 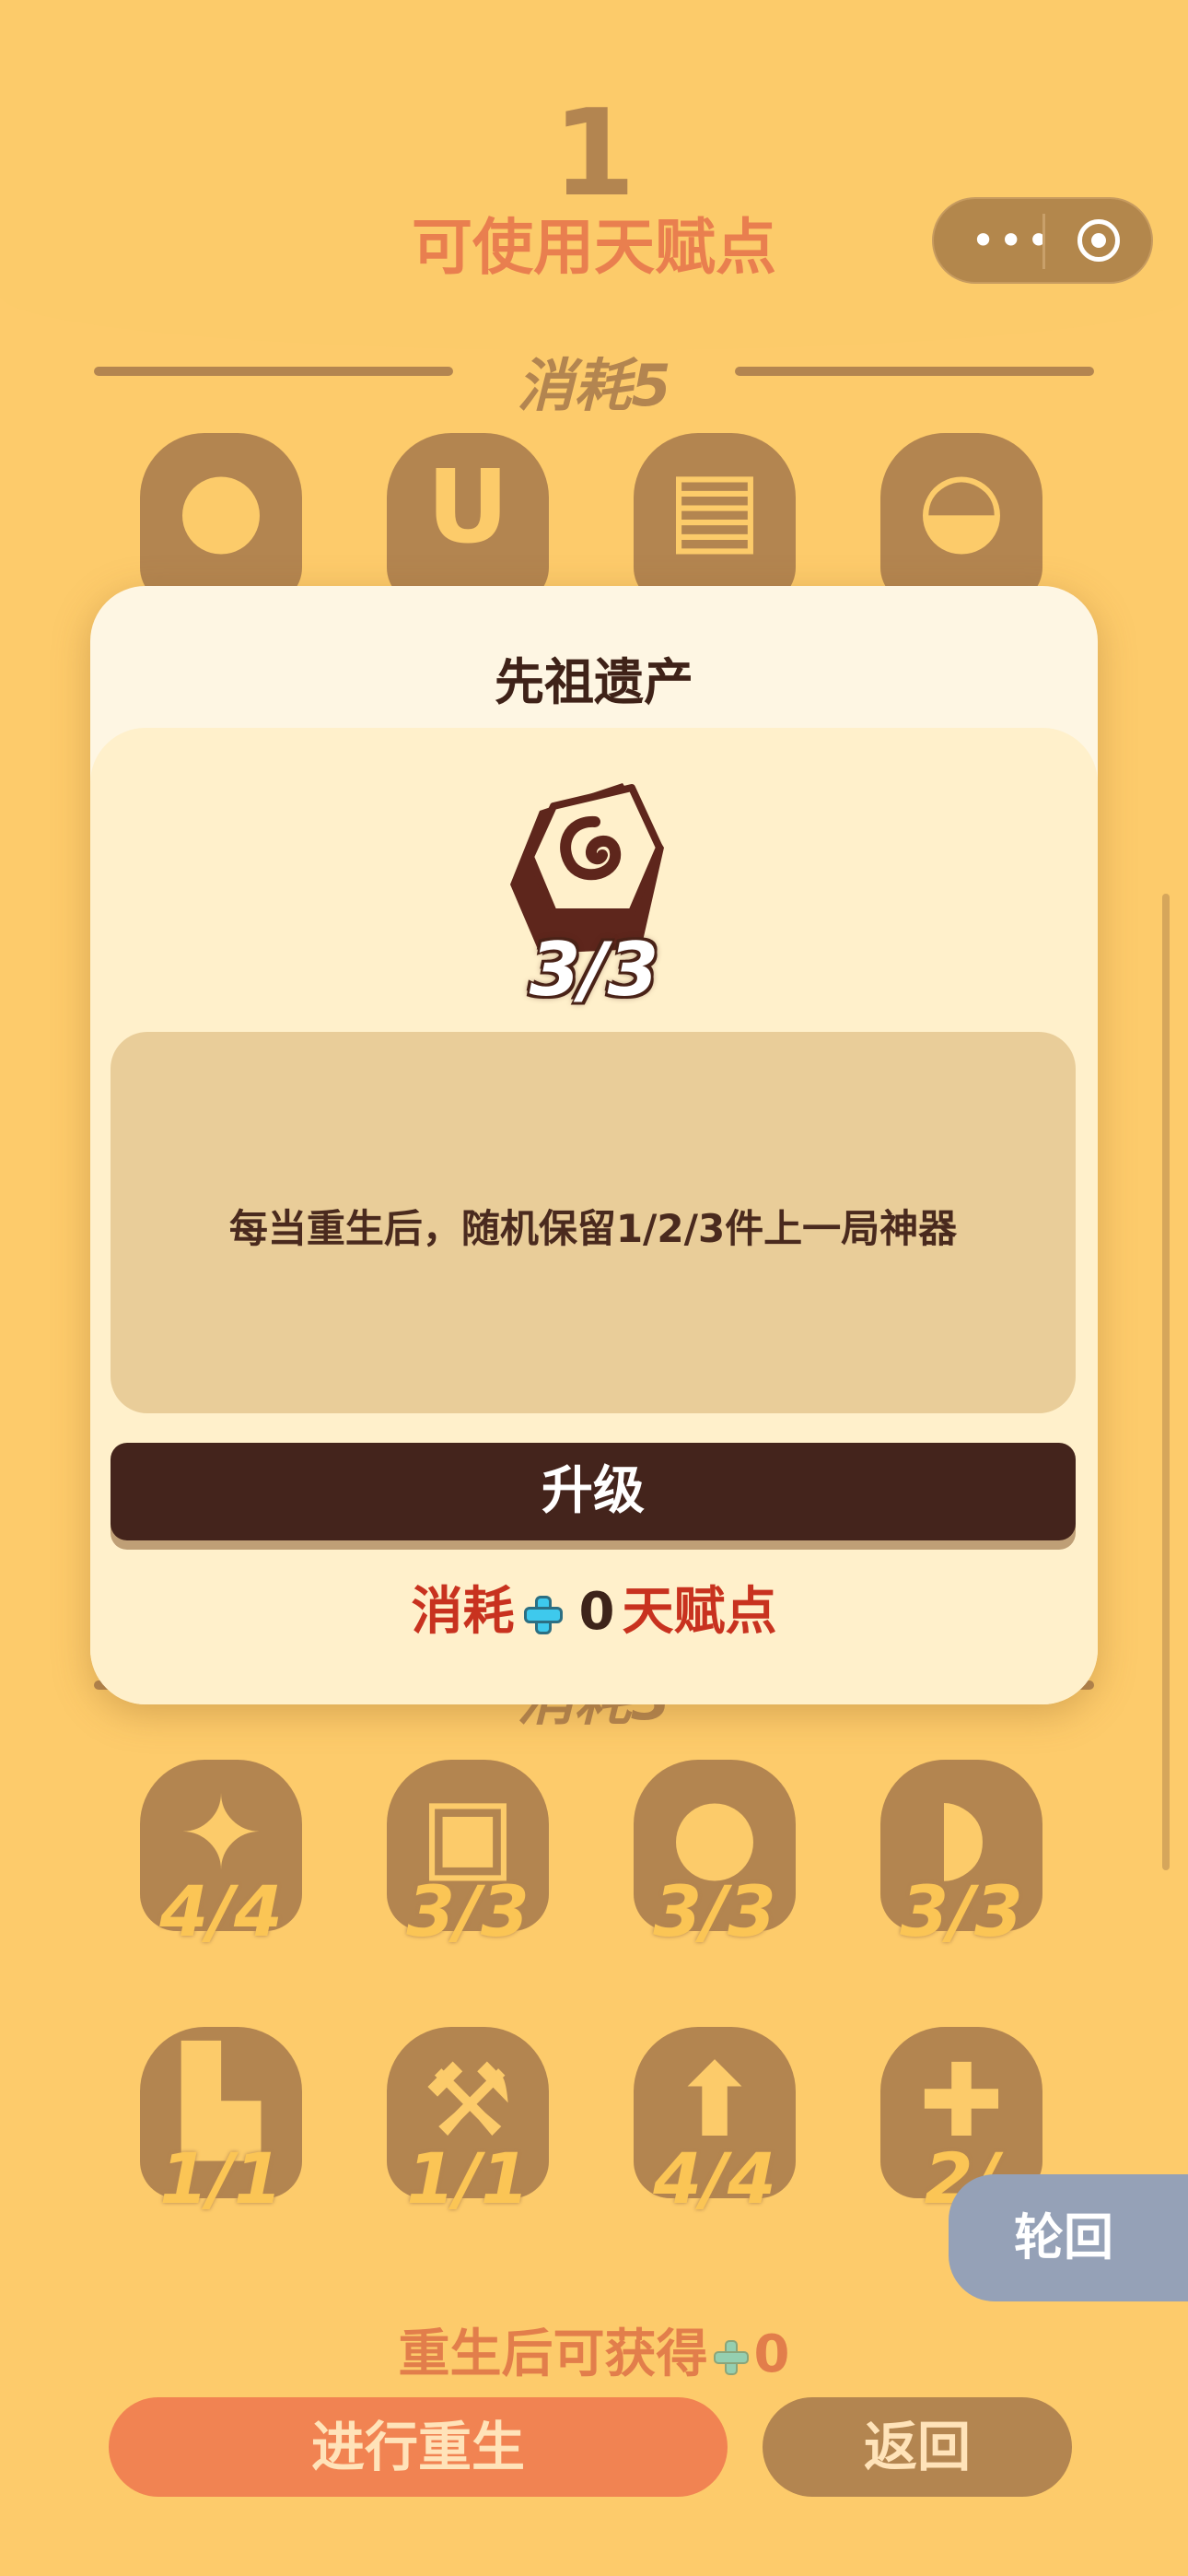 I want to click on talent-plus-icon, so click(x=731, y=2357).